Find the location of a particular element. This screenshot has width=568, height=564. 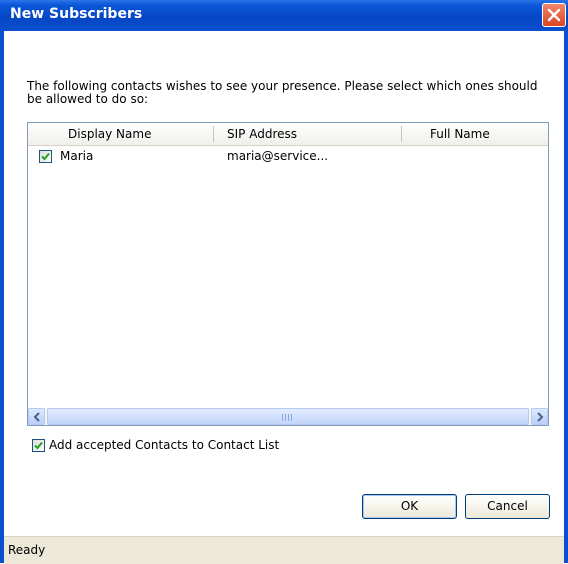

cancel-button: Cancel is located at coordinates (507, 506).